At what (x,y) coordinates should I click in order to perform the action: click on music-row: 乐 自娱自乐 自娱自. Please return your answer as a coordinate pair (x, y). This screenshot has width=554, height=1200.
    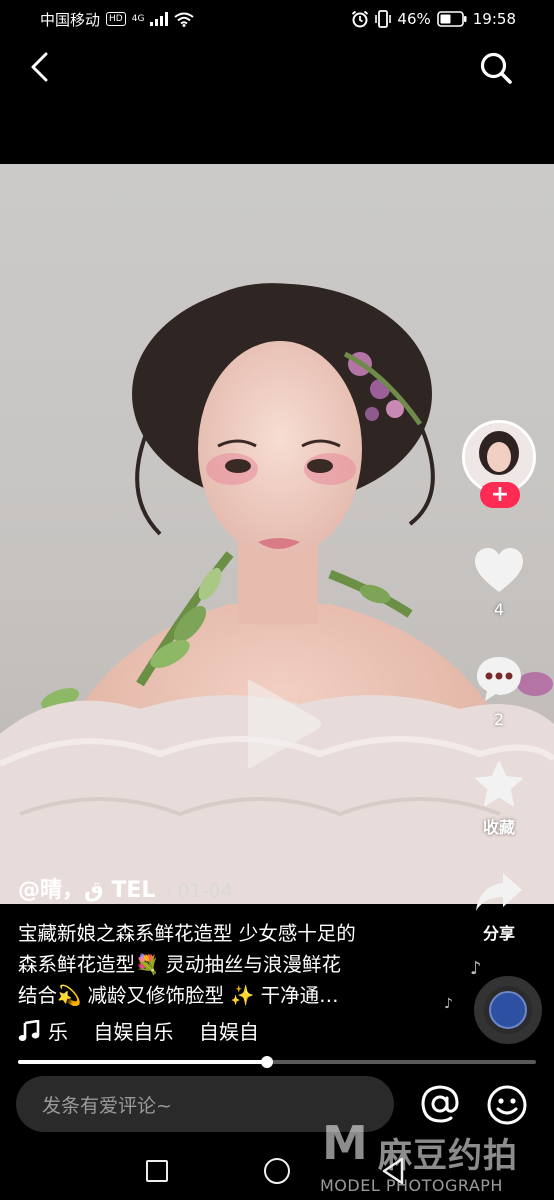
    Looking at the image, I should click on (138, 1030).